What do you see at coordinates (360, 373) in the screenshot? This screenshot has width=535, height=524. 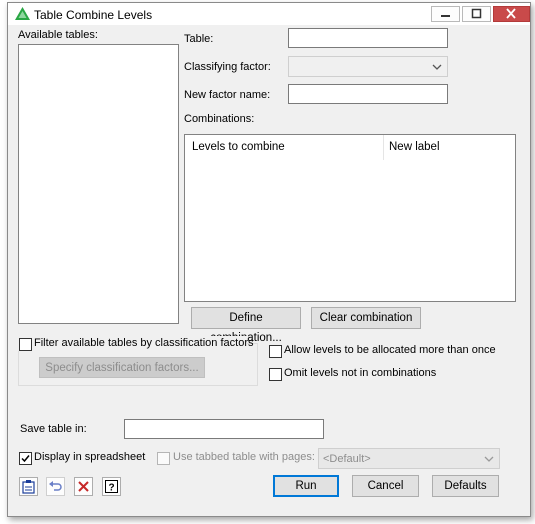 I see `omit-levels-label: Omit levels not in combinations` at bounding box center [360, 373].